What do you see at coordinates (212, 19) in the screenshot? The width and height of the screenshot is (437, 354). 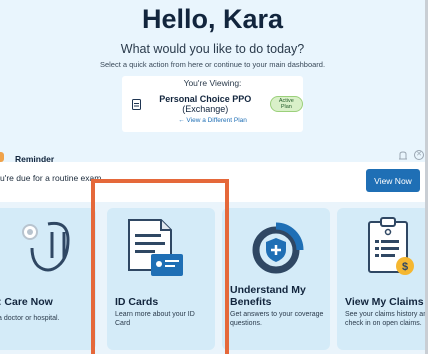 I see `greeting-heading: Hello, Kara` at bounding box center [212, 19].